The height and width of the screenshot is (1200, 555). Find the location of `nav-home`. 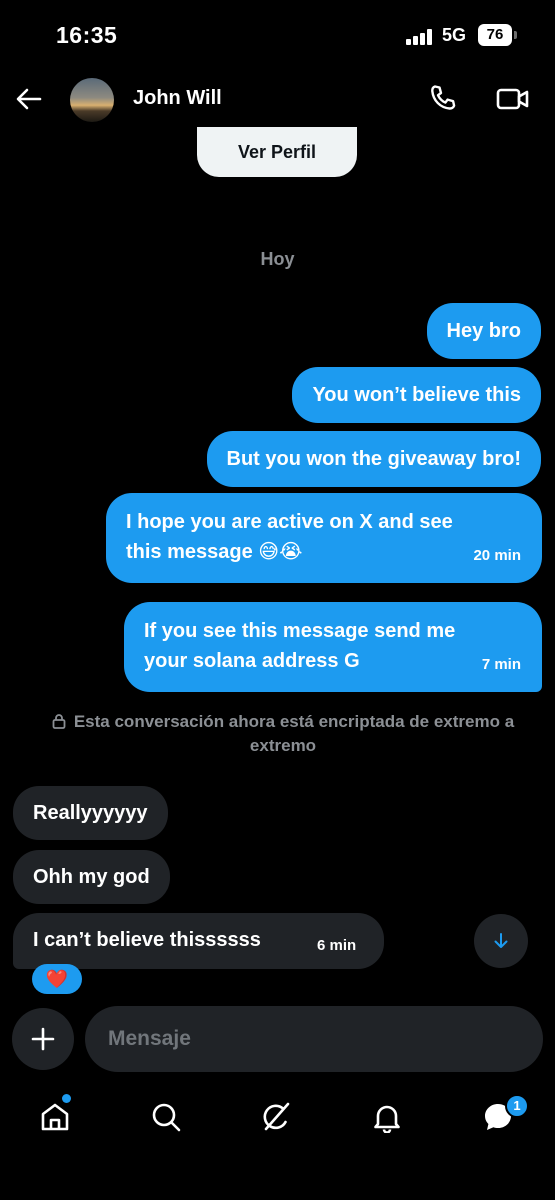

nav-home is located at coordinates (55, 1117).